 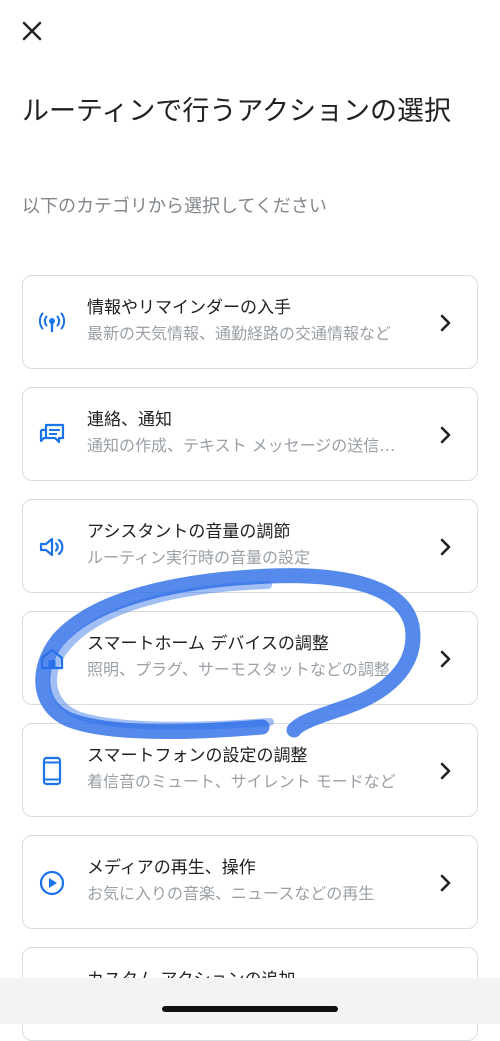 I want to click on system-bottom-bar, so click(x=250, y=1001).